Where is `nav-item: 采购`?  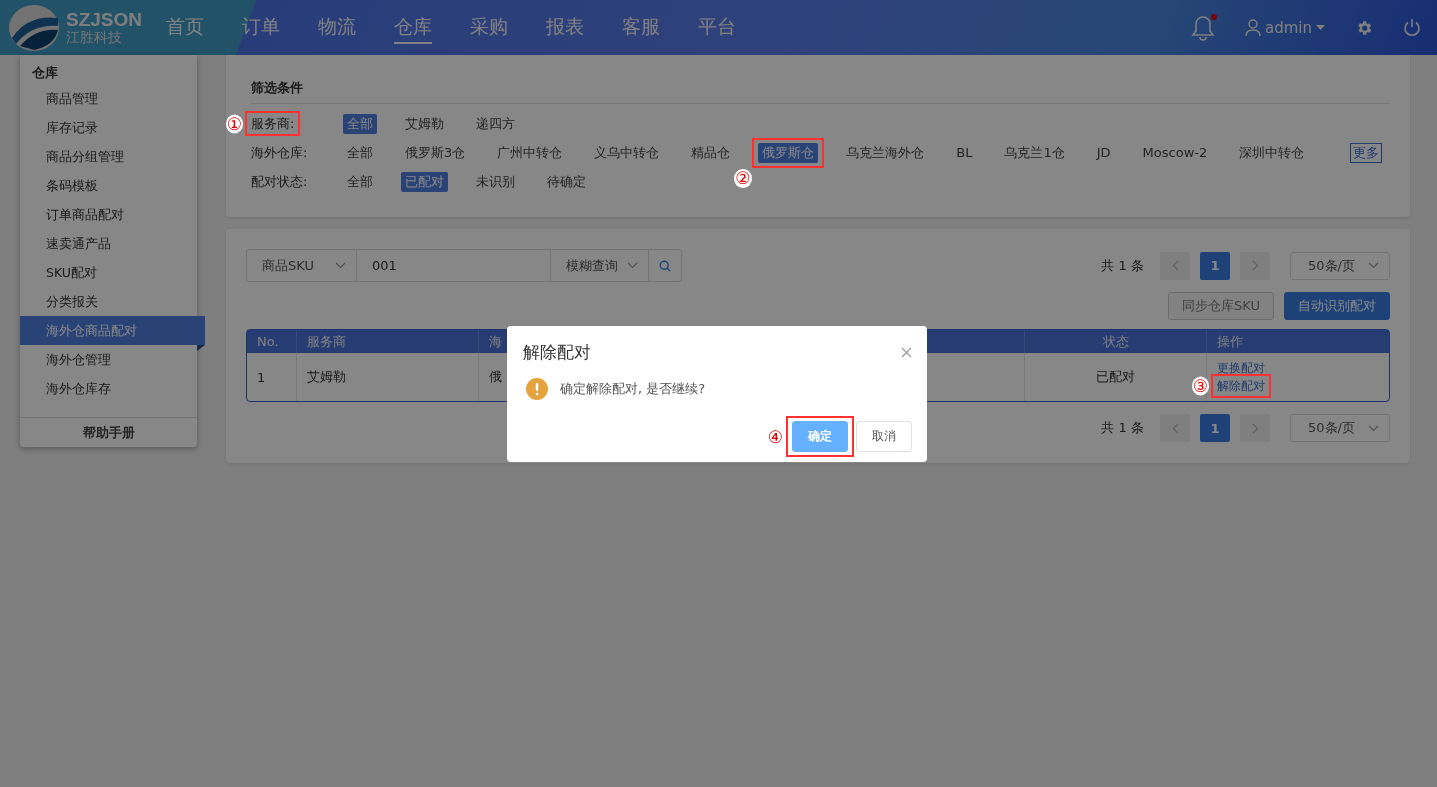
nav-item: 采购 is located at coordinates (489, 27).